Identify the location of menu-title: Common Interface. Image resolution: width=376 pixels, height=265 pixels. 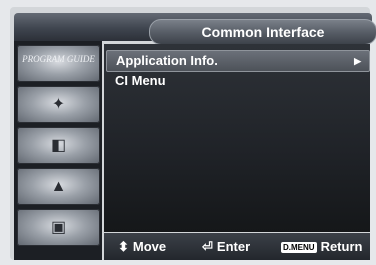
(262, 32).